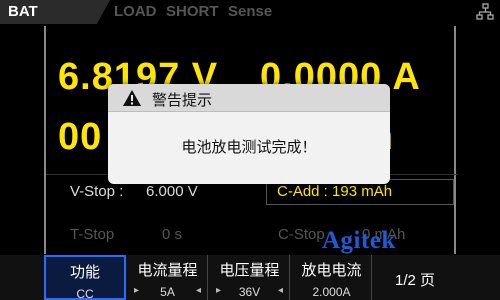  I want to click on softkey-function: 功能 CC, so click(85, 277).